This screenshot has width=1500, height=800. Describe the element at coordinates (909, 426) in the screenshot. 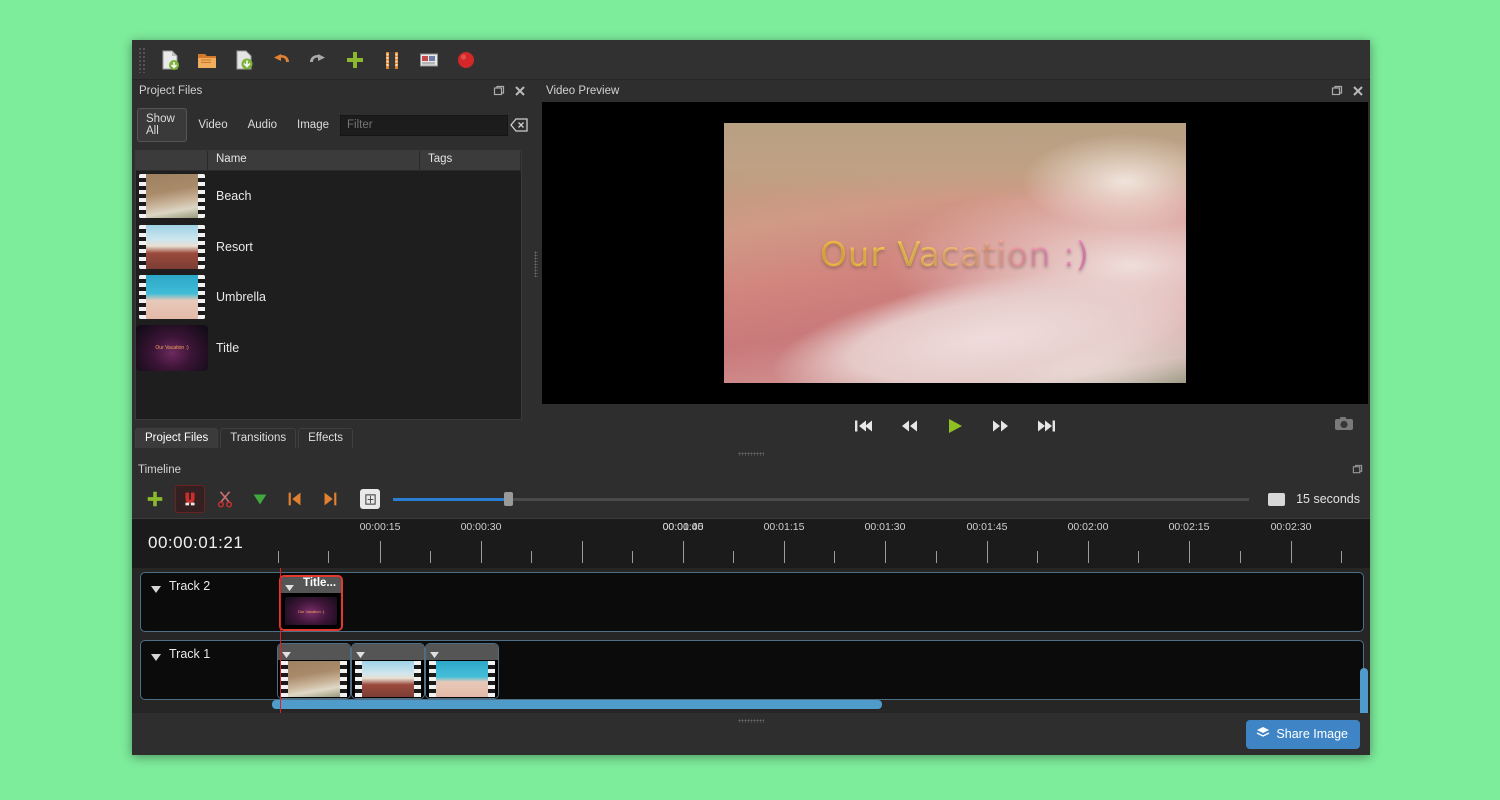

I see `rewind-button` at that location.